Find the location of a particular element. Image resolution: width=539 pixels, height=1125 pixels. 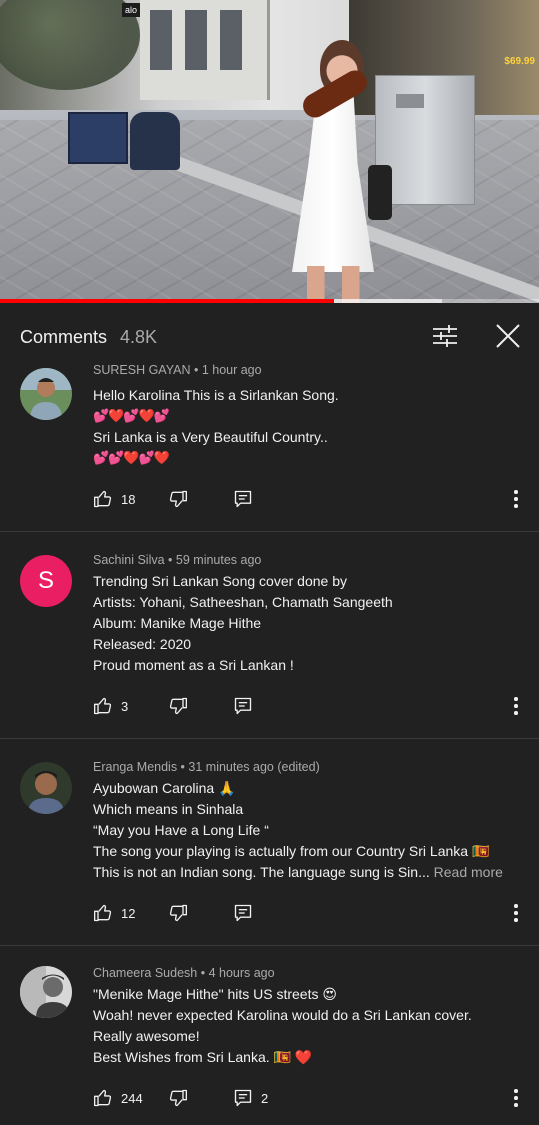

comment-actions: 3 is located at coordinates (313, 706).